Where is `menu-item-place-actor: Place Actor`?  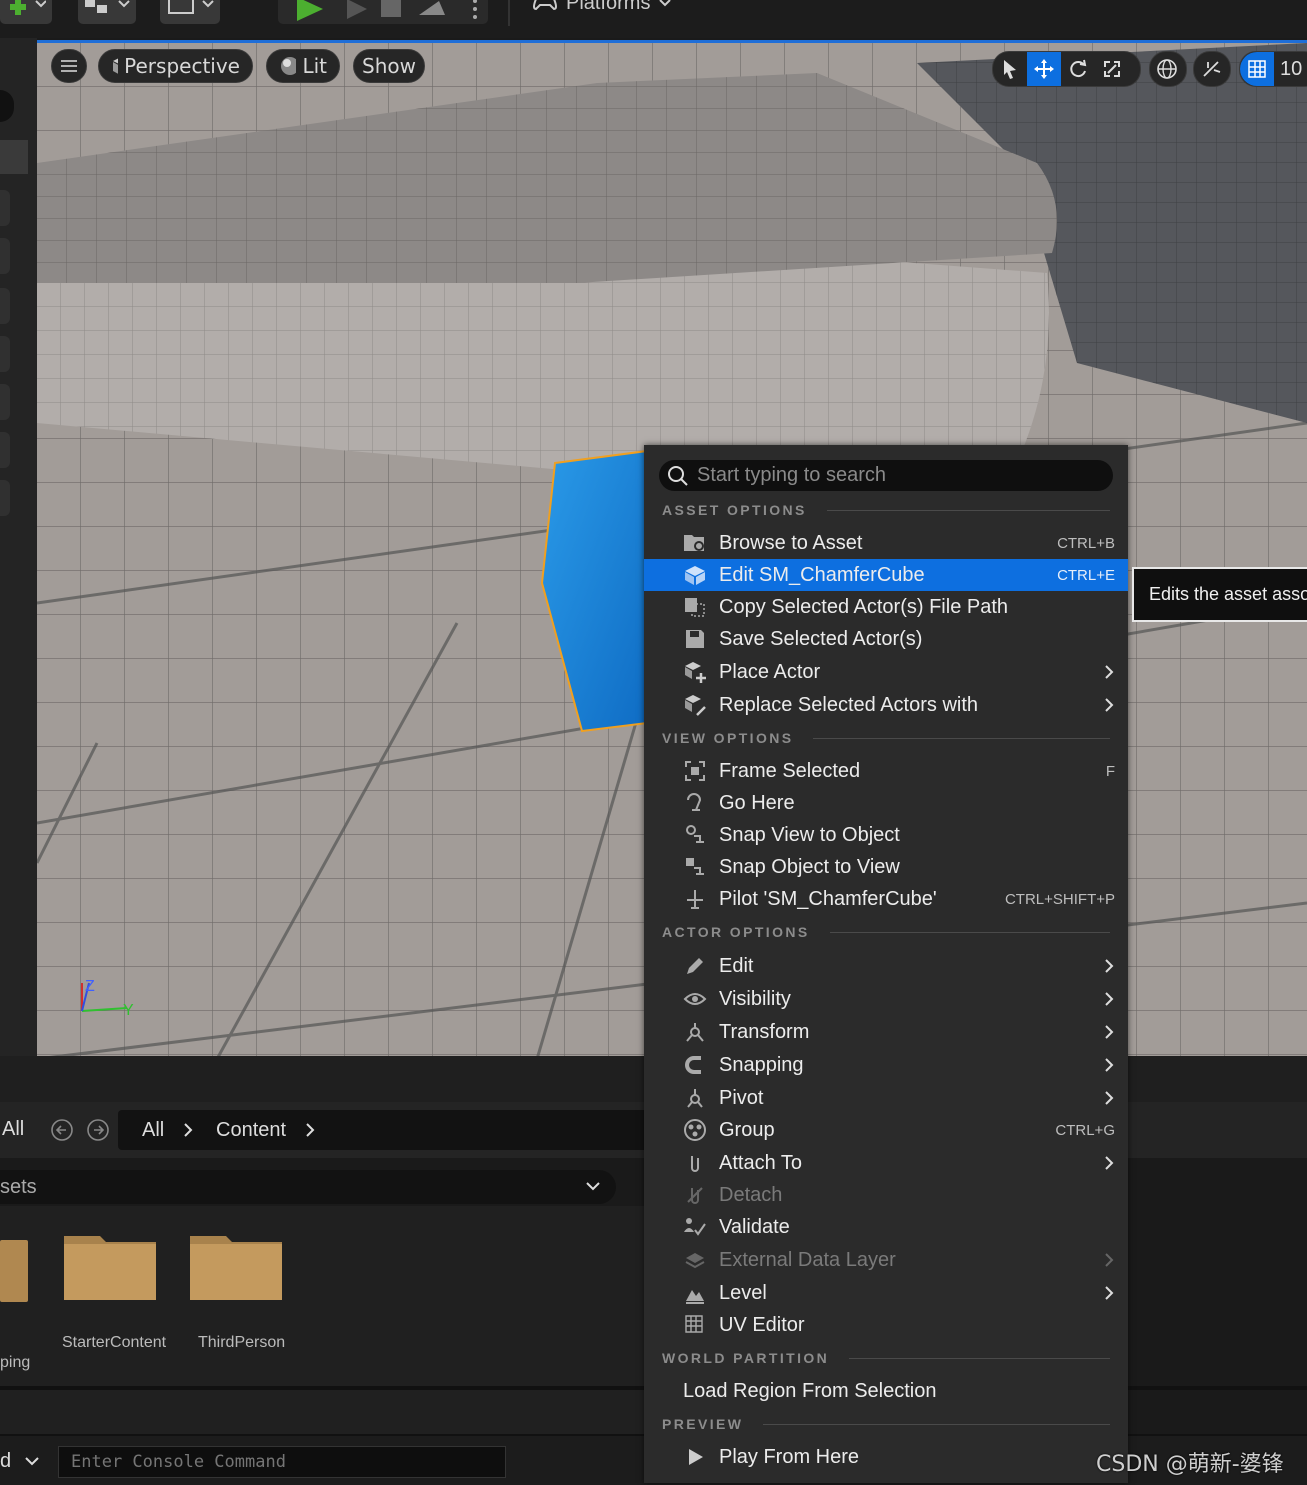 menu-item-place-actor: Place Actor is located at coordinates (886, 672).